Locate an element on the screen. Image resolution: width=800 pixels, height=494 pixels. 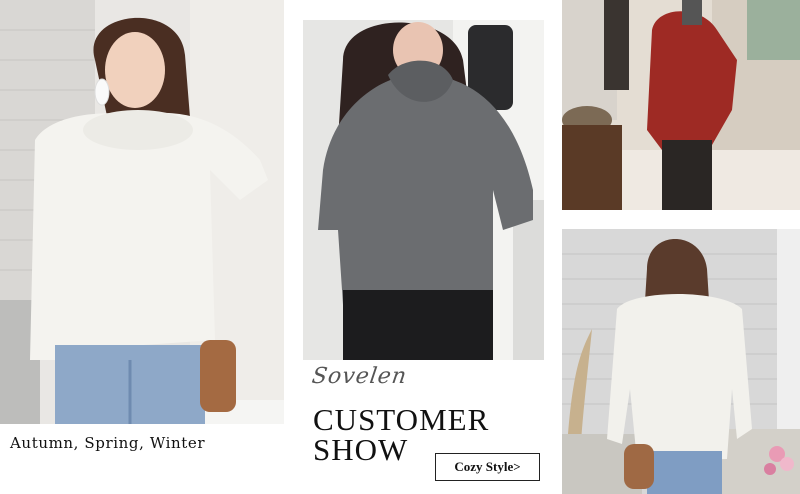
customer-red-sweater-photo is located at coordinates (681, 105).